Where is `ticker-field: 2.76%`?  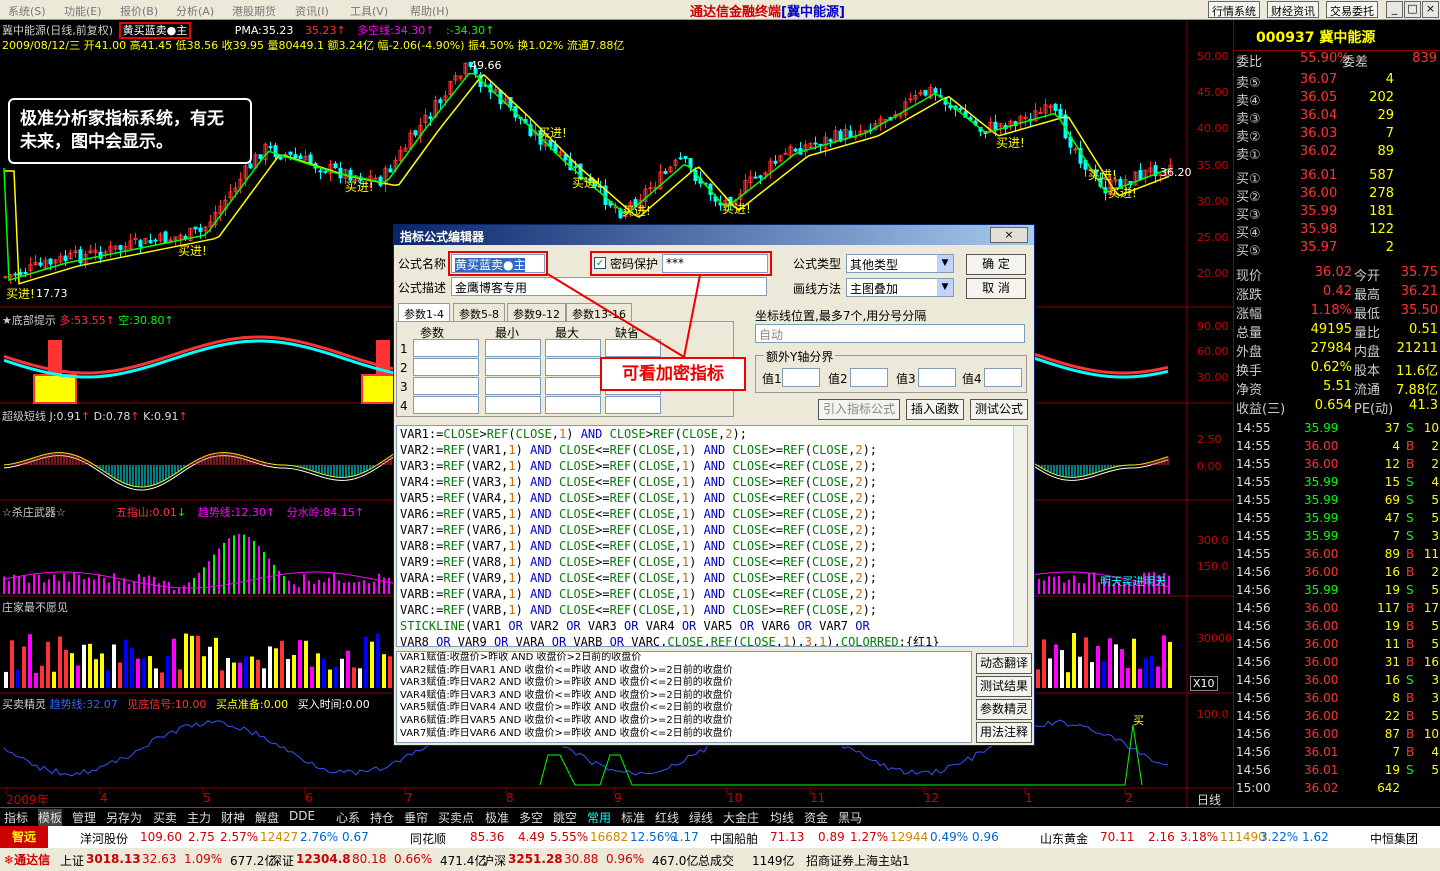
ticker-field: 2.76% is located at coordinates (319, 837).